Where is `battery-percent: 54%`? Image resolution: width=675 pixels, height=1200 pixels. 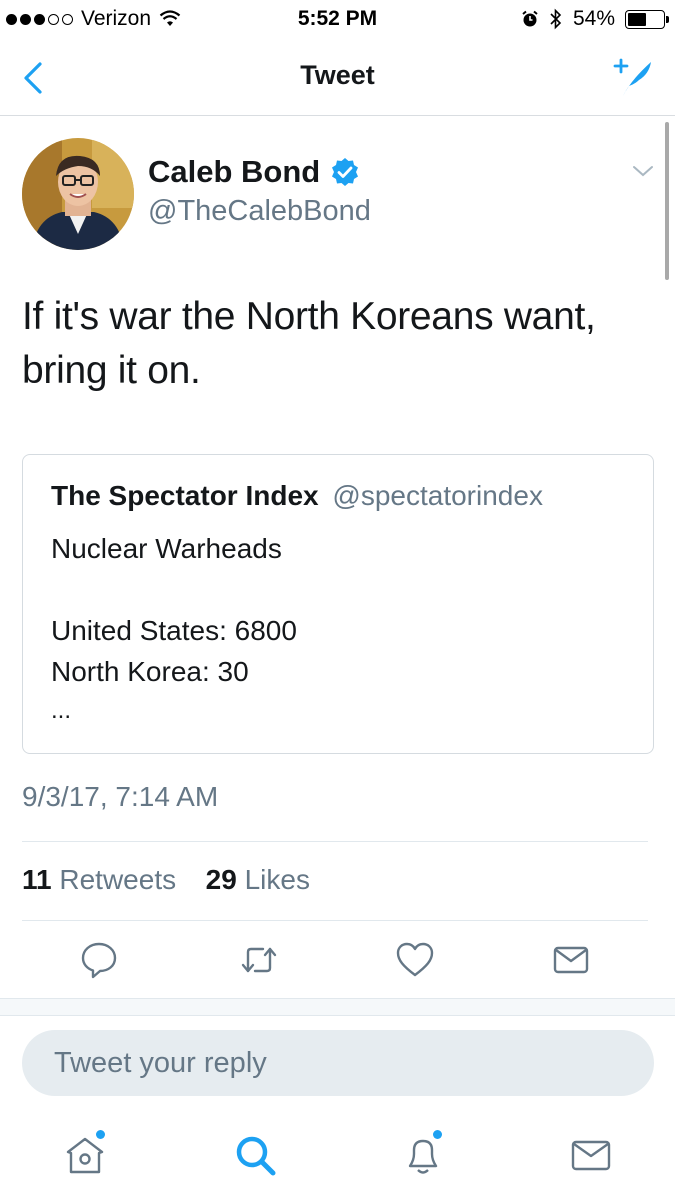 battery-percent: 54% is located at coordinates (593, 18).